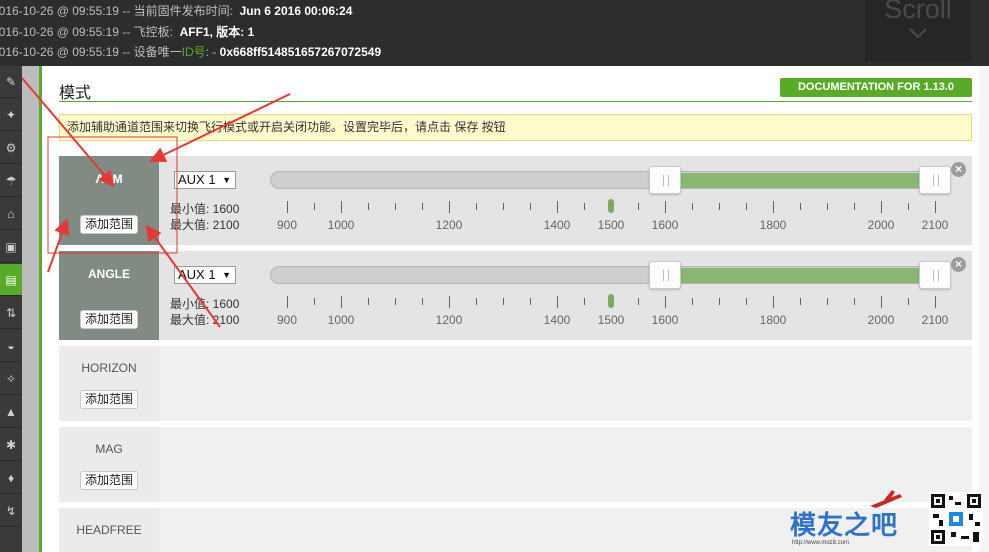 This screenshot has width=989, height=552. Describe the element at coordinates (11, 379) in the screenshot. I see `sidebar-item-gps: ✧` at that location.